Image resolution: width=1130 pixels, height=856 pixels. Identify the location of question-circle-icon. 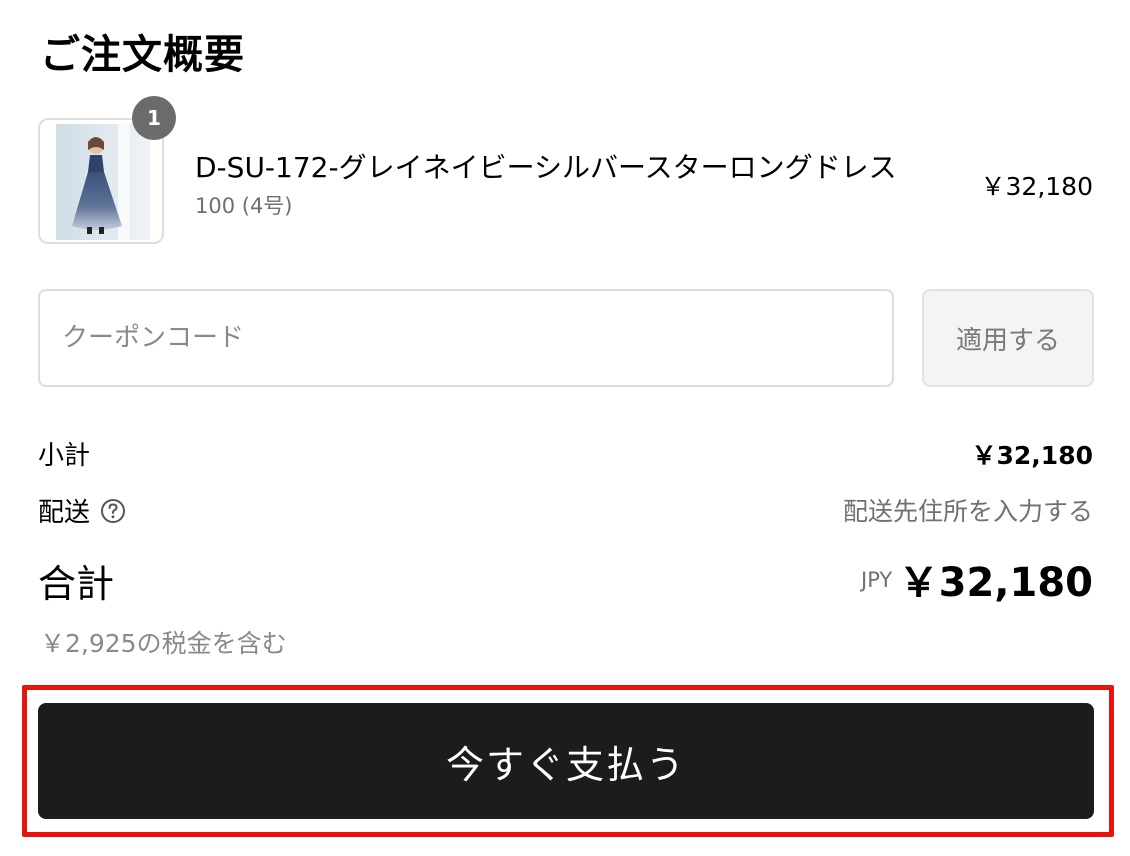
(113, 511).